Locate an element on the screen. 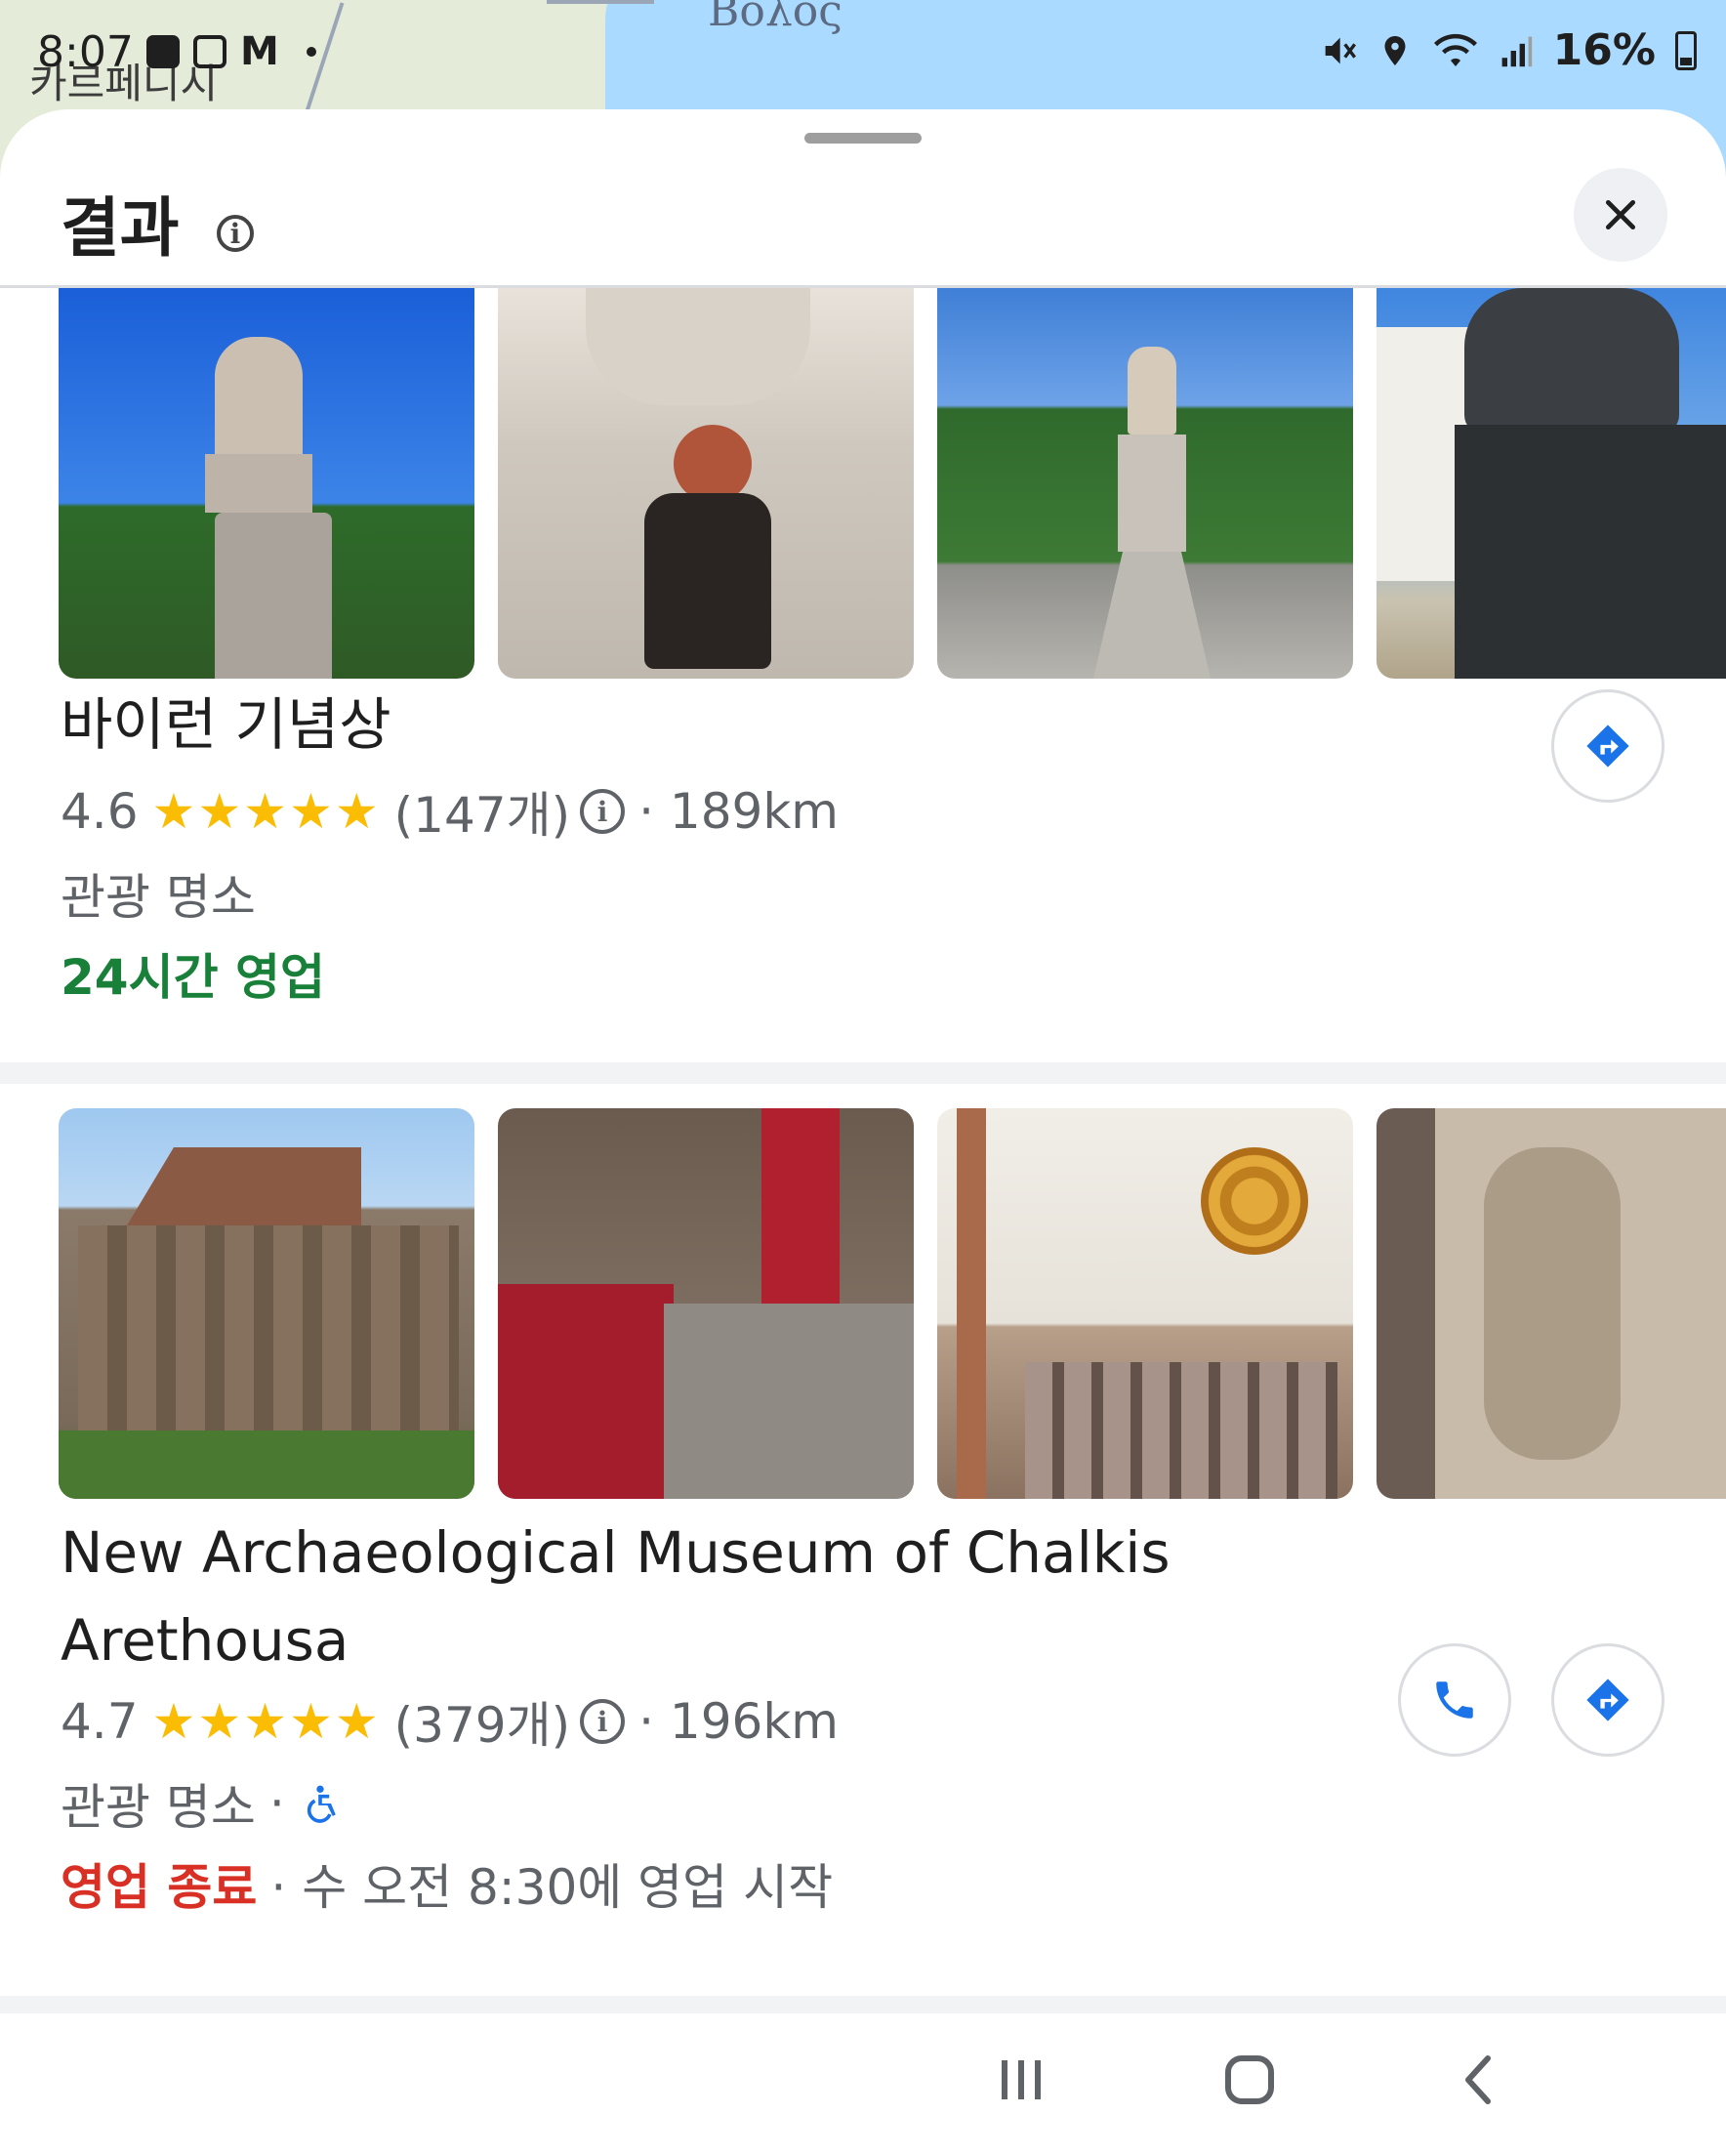 The height and width of the screenshot is (2156, 1726). navigation-bar is located at coordinates (863, 2085).